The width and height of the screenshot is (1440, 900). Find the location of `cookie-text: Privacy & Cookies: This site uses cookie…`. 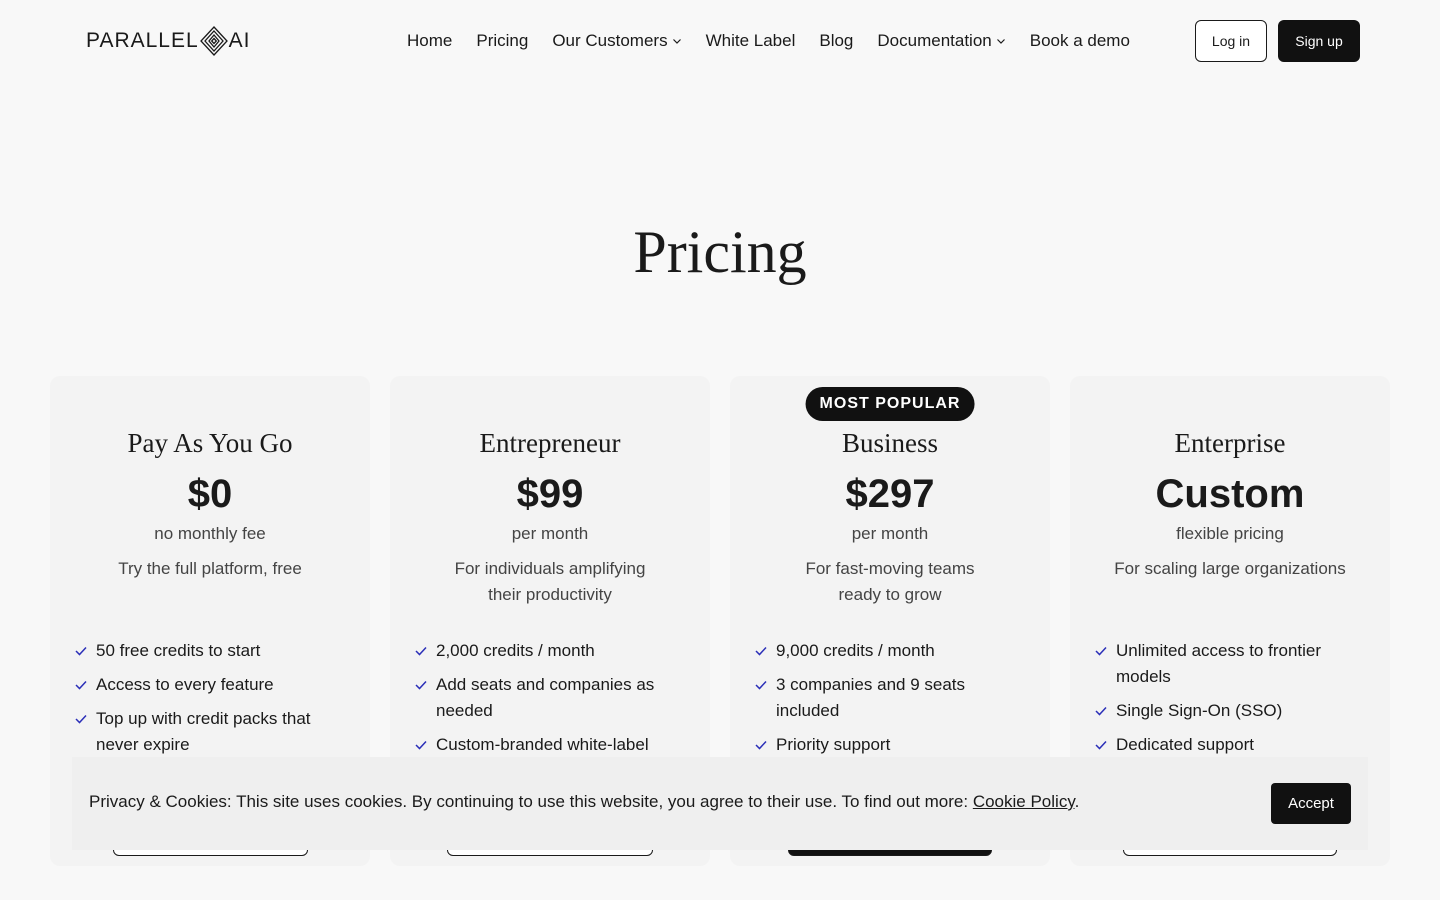

cookie-text: Privacy & Cookies: This site uses cookie… is located at coordinates (531, 801).